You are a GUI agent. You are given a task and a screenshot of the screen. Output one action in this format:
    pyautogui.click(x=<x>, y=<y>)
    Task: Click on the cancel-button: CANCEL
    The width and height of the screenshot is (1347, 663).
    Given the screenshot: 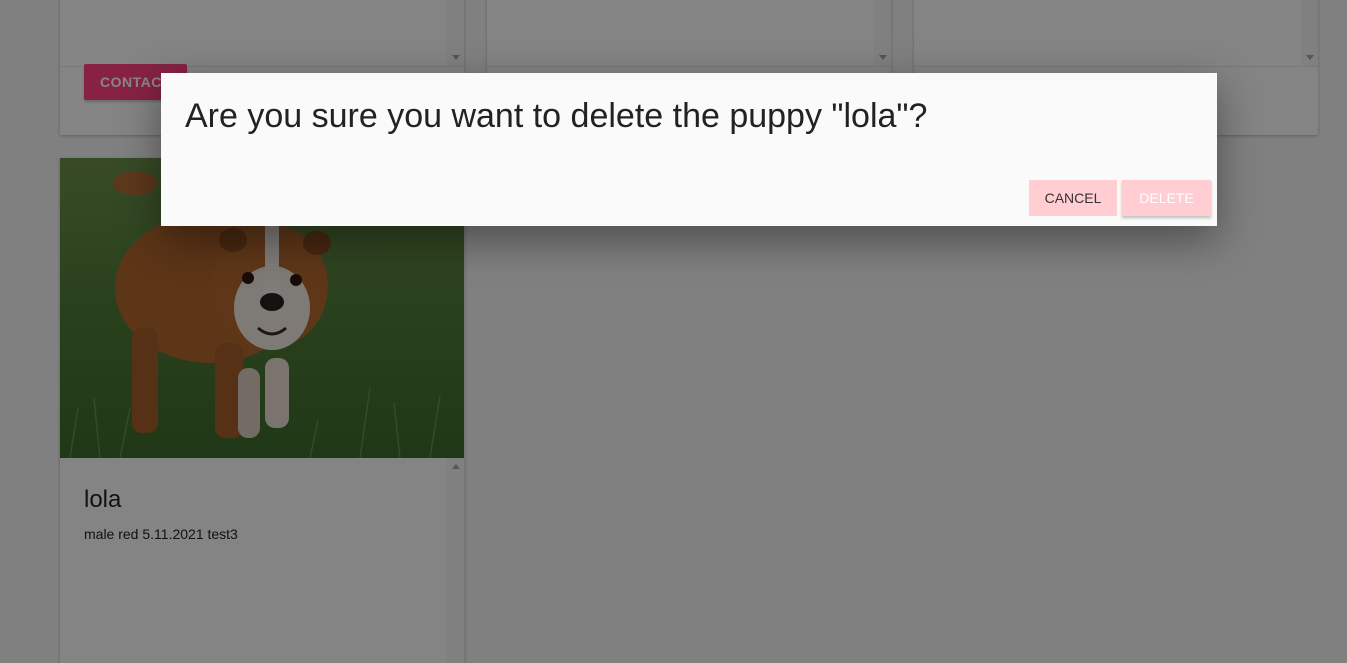 What is the action you would take?
    pyautogui.click(x=1073, y=198)
    